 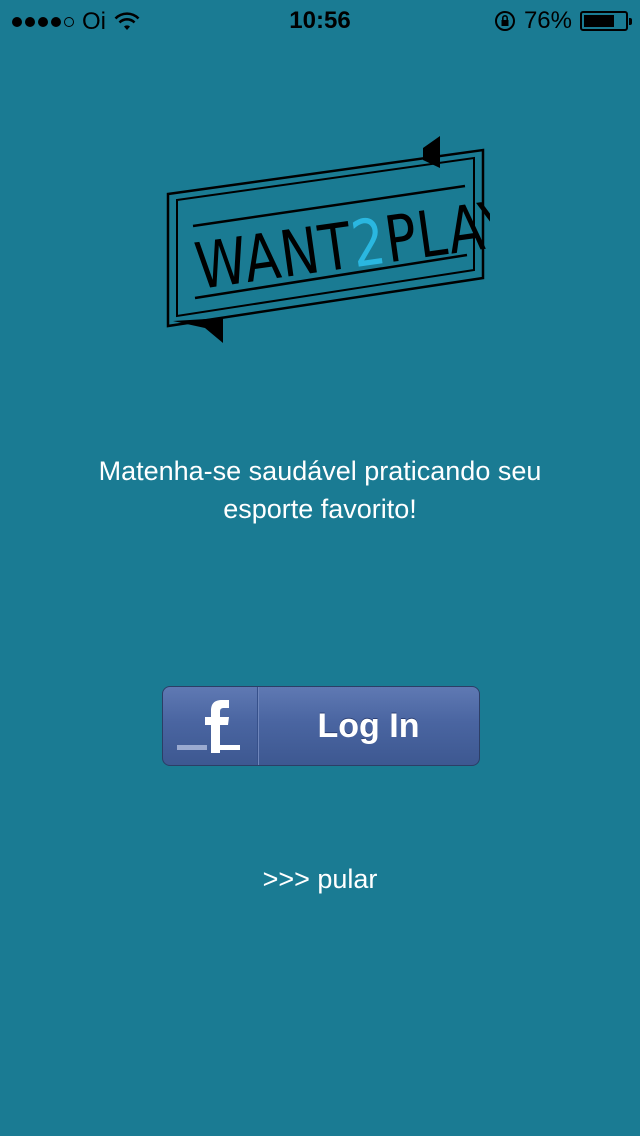 What do you see at coordinates (328, 239) in the screenshot?
I see `want2play-logo: WANT2PLAY` at bounding box center [328, 239].